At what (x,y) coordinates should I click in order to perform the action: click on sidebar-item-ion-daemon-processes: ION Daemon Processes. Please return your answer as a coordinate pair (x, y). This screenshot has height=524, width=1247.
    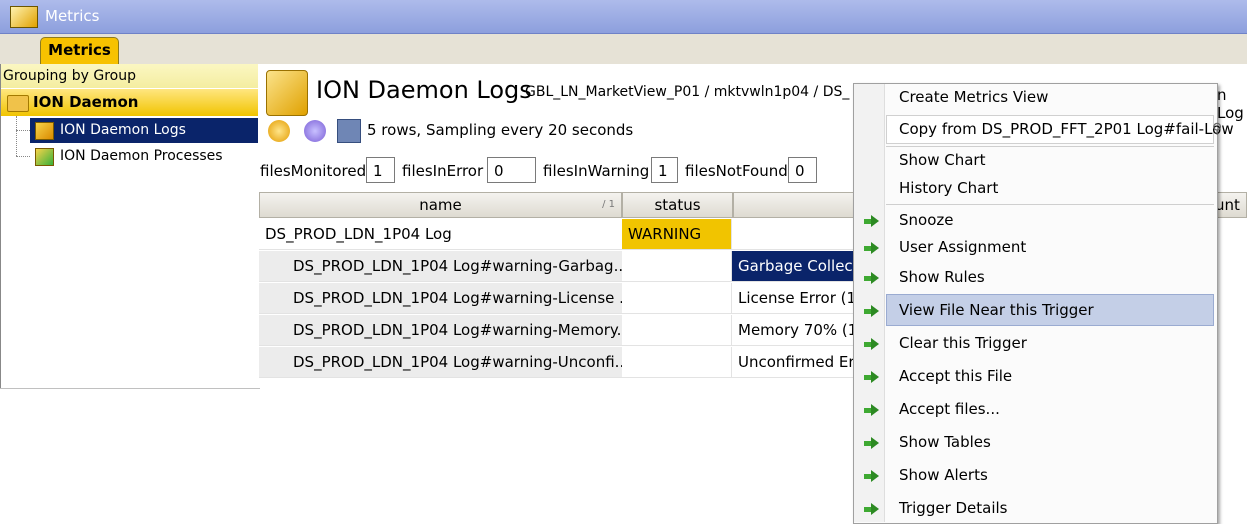
    Looking at the image, I should click on (144, 156).